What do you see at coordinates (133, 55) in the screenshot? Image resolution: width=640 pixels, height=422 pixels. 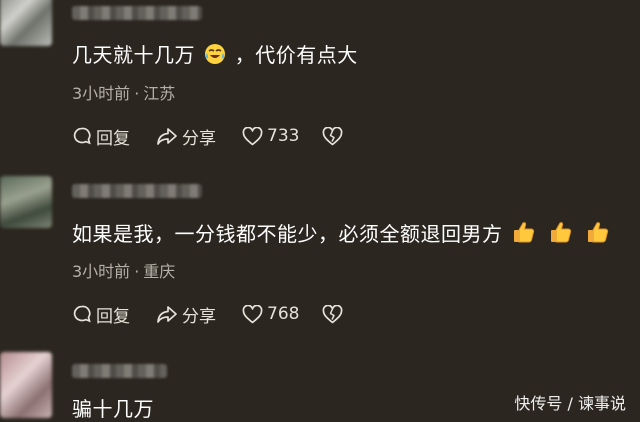 I see `comment-text-main: 几天就十几万` at bounding box center [133, 55].